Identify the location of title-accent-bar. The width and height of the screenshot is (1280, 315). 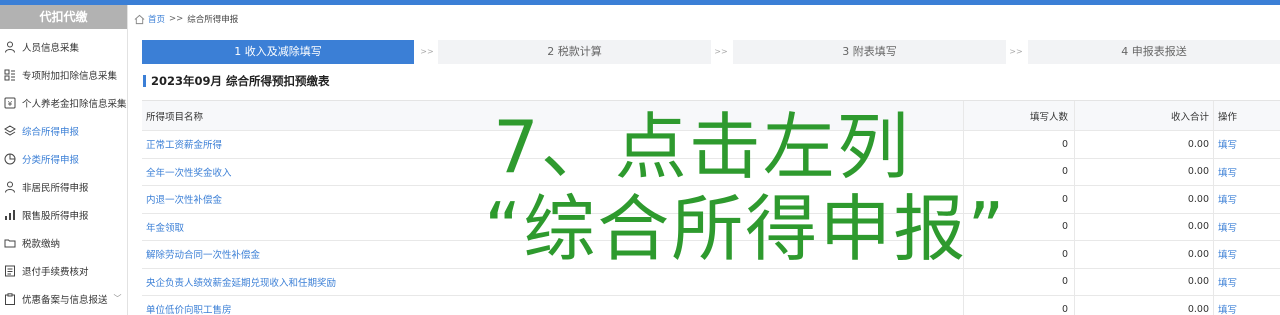
(144, 81).